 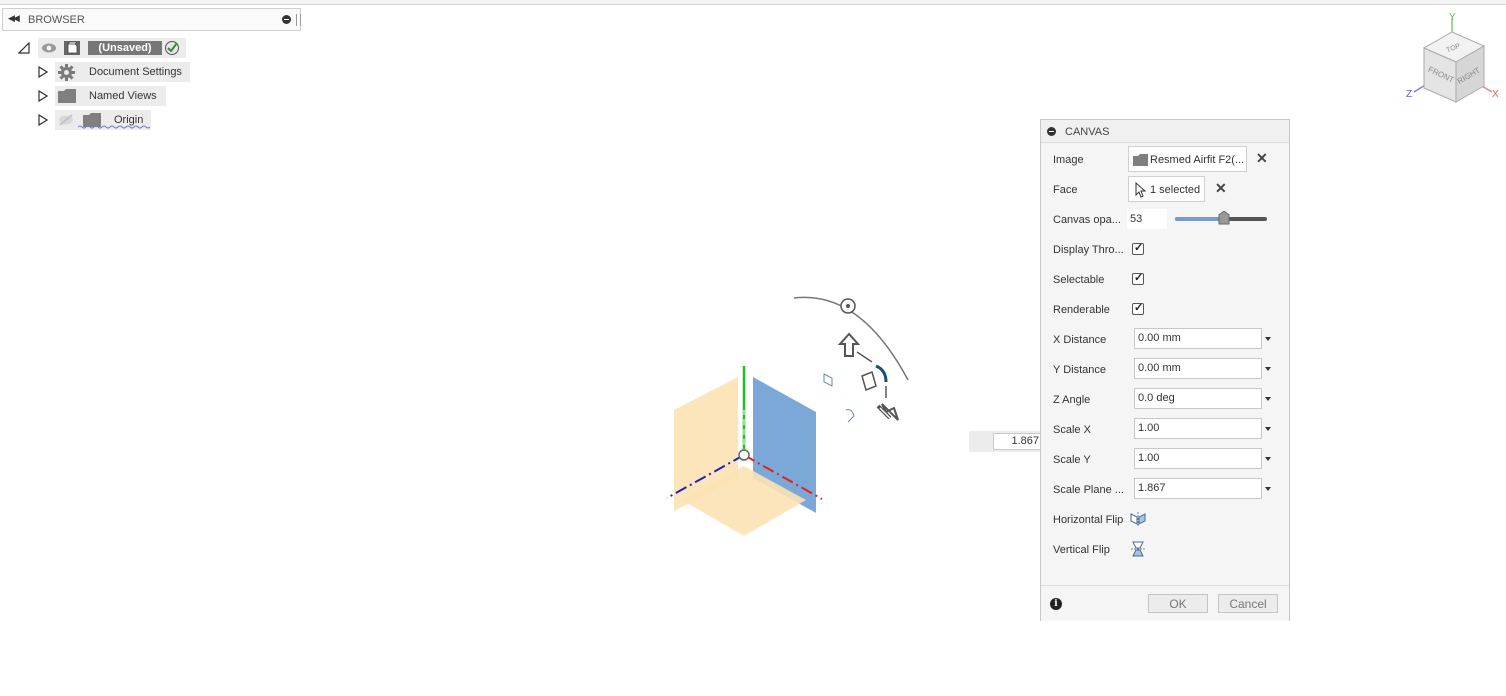 What do you see at coordinates (151, 19) in the screenshot?
I see `browser-panel-header: ◀◀ BROWSER` at bounding box center [151, 19].